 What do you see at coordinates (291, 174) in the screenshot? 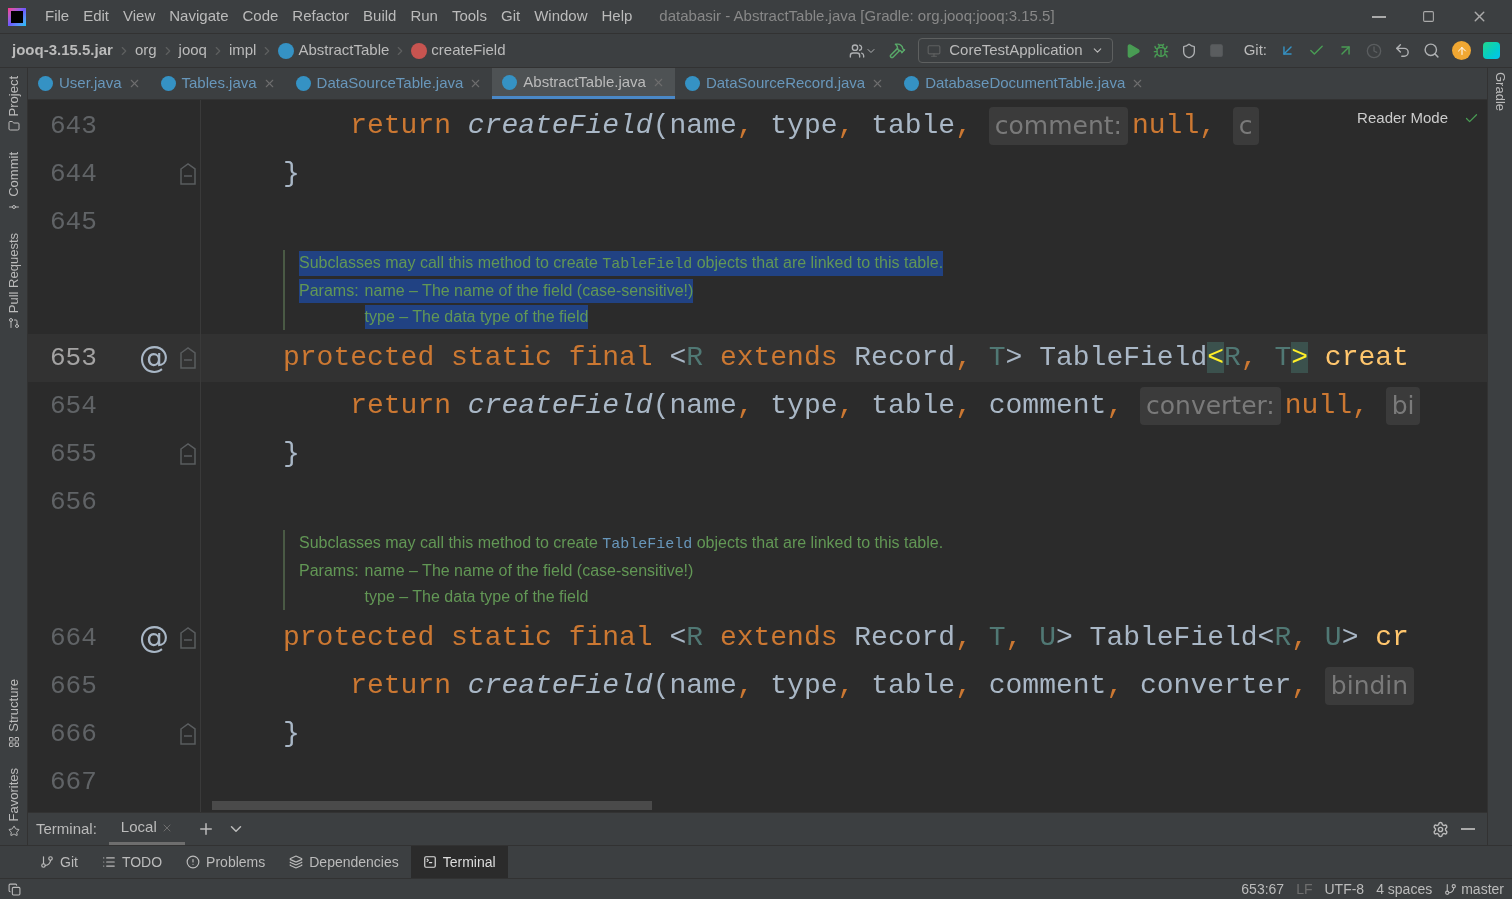
I see `code-text: }` at bounding box center [291, 174].